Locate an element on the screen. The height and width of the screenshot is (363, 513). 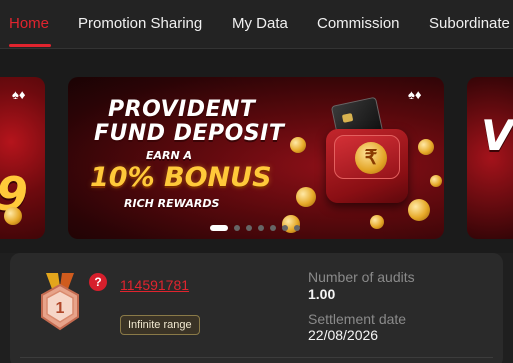
audits-value: 1.00 is located at coordinates (322, 294).